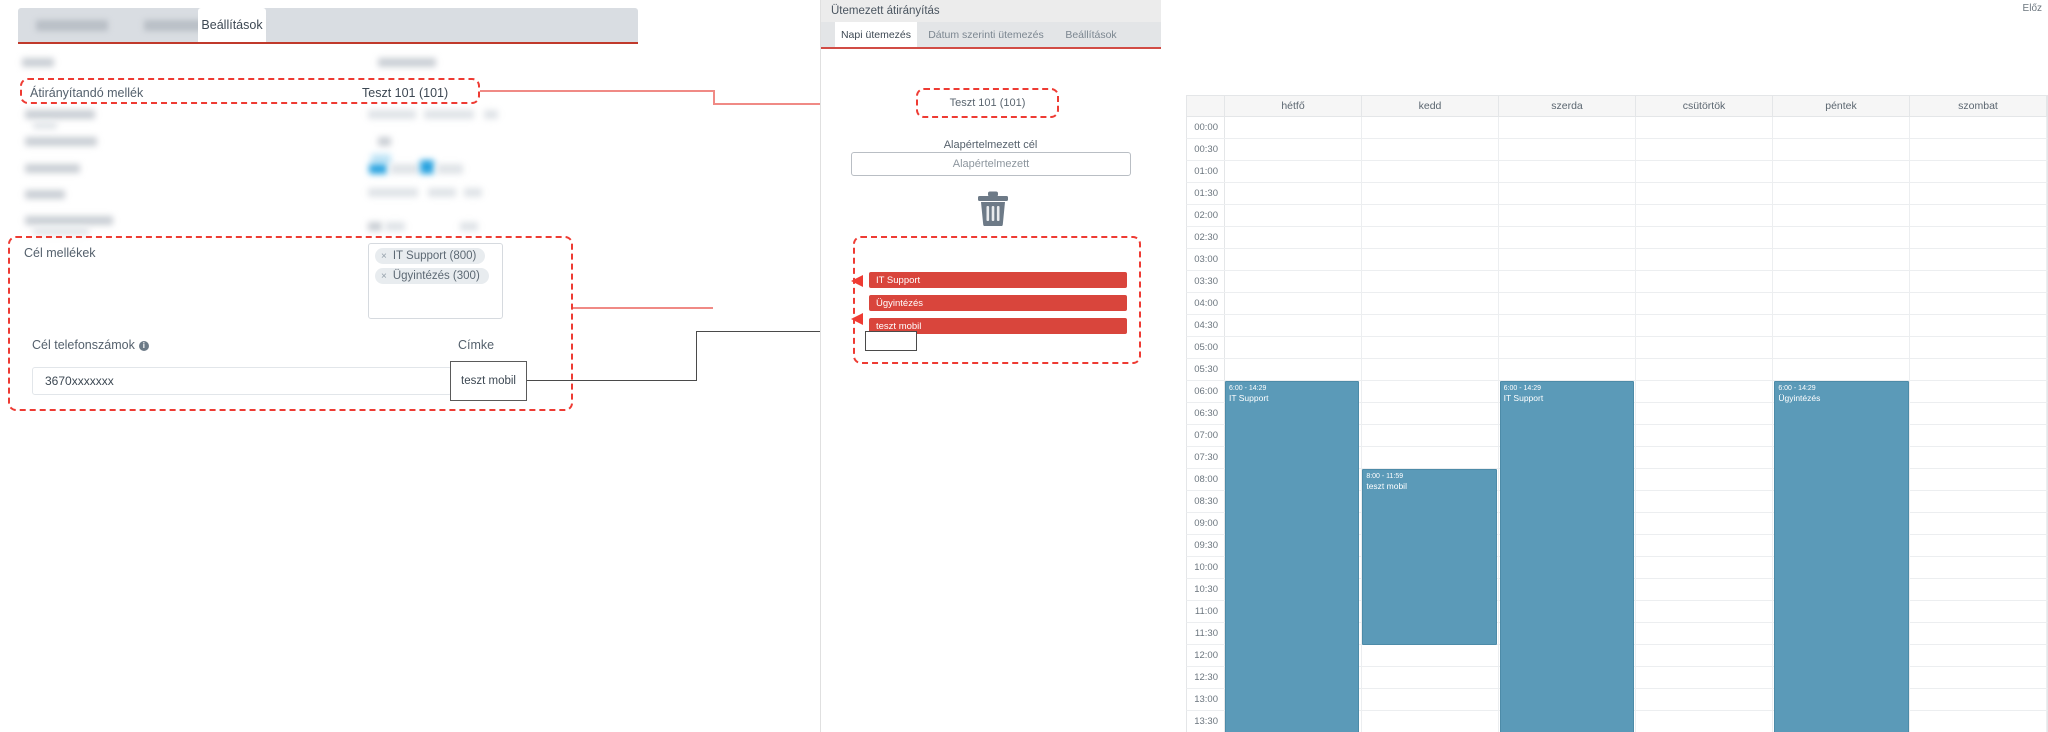 The width and height of the screenshot is (2048, 732). What do you see at coordinates (143, 346) in the screenshot?
I see `info-icon: i` at bounding box center [143, 346].